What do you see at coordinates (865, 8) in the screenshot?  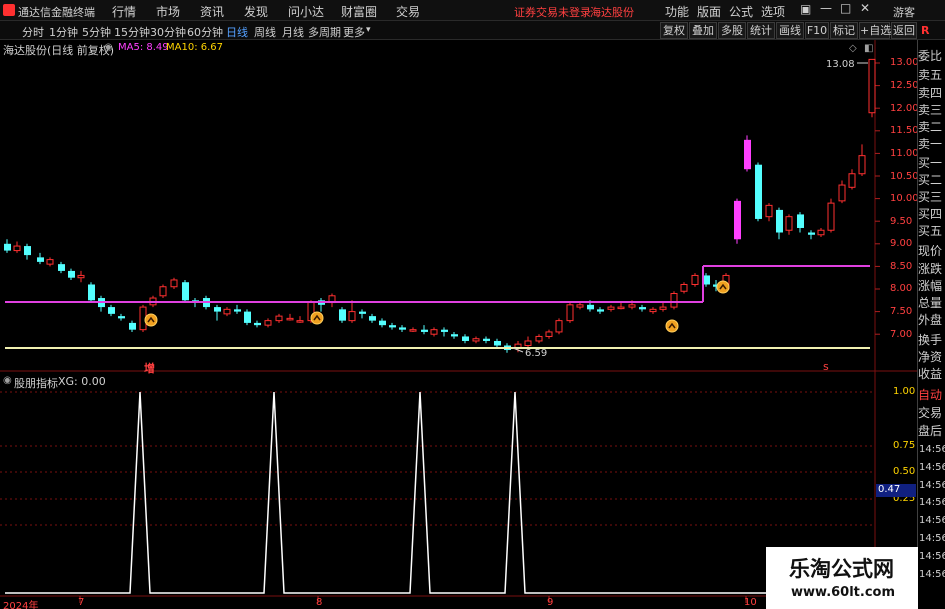 I see `close-icon: ✕` at bounding box center [865, 8].